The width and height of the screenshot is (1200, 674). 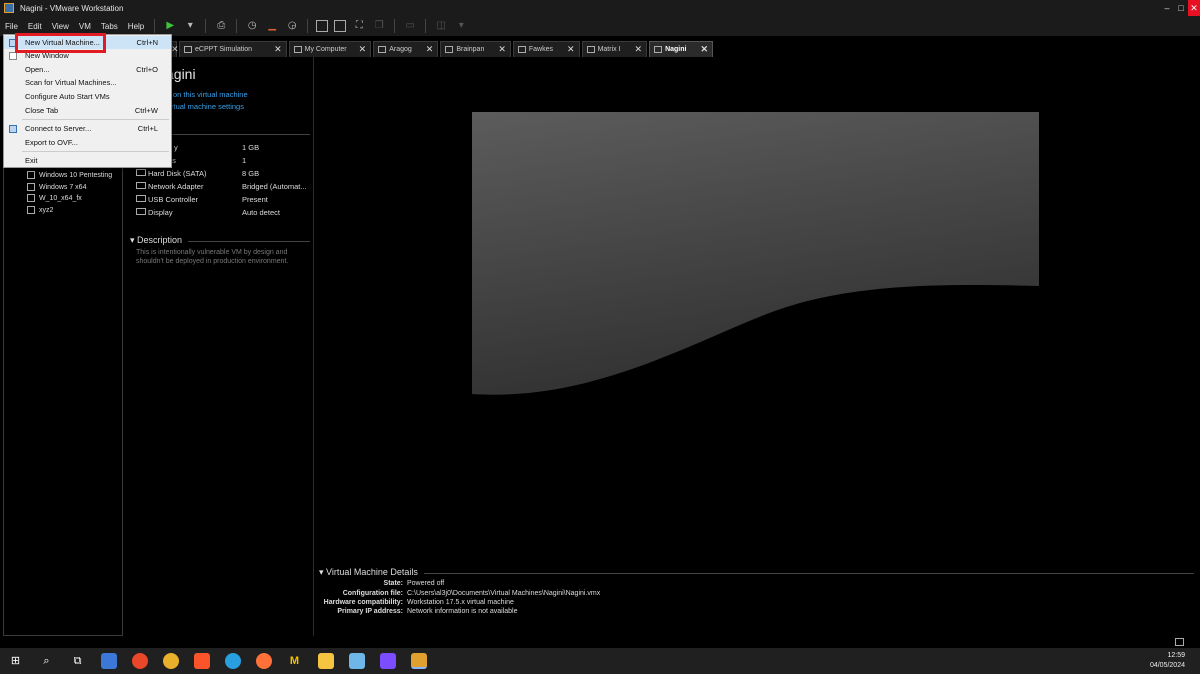 I want to click on maximize-button: □, so click(x=1181, y=8).